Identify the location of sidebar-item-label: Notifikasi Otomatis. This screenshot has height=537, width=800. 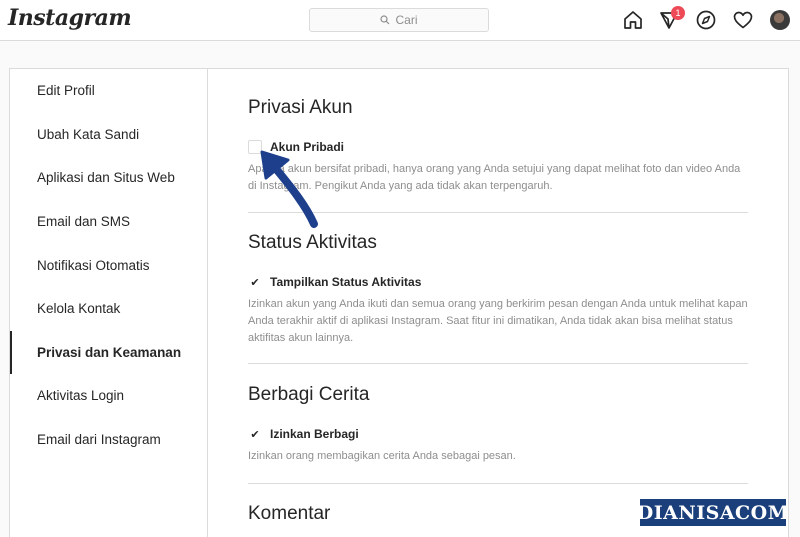
(93, 265).